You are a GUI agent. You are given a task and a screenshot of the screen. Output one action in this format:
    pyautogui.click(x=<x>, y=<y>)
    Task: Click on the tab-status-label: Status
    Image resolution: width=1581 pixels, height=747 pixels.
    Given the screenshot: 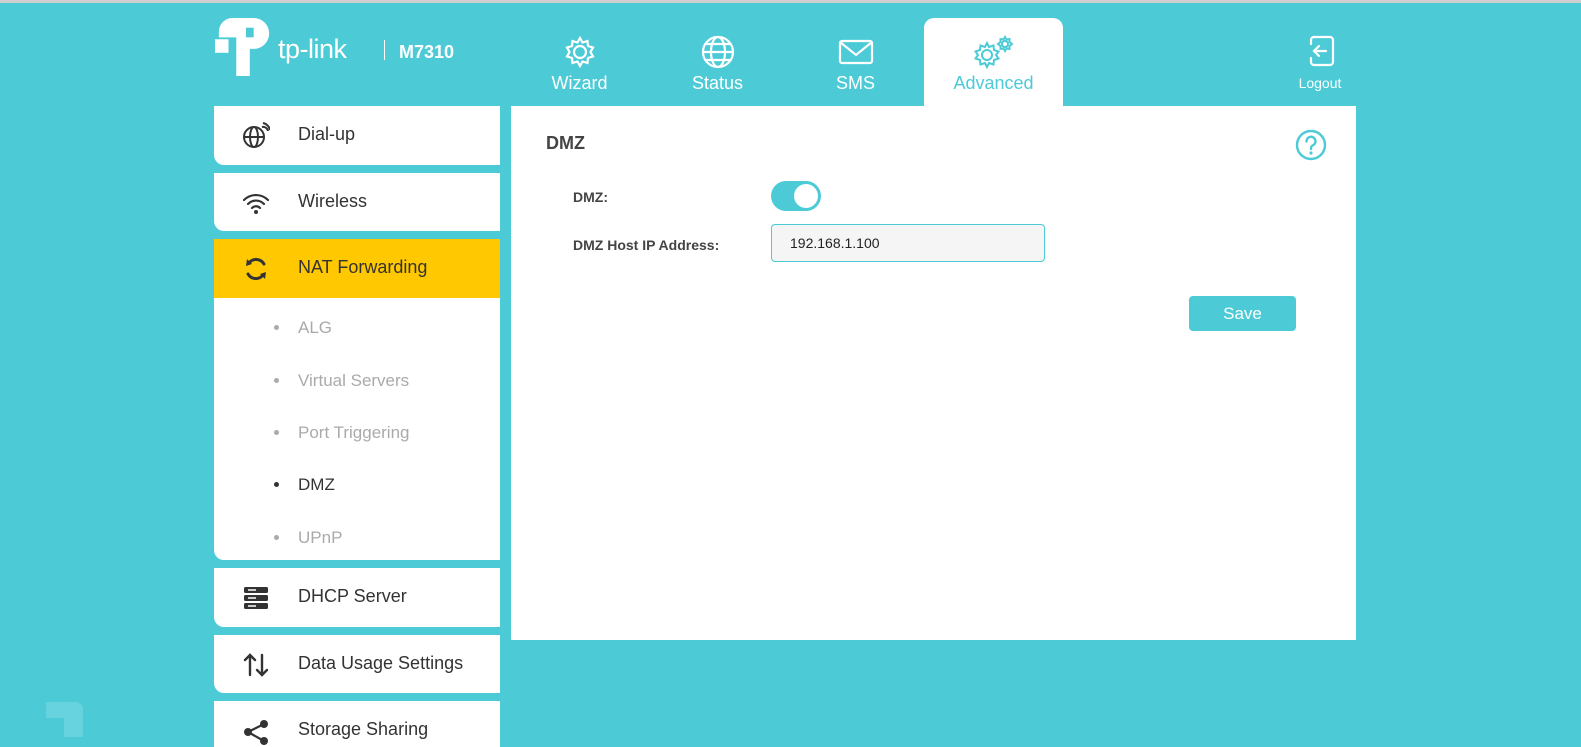 What is the action you would take?
    pyautogui.click(x=717, y=83)
    